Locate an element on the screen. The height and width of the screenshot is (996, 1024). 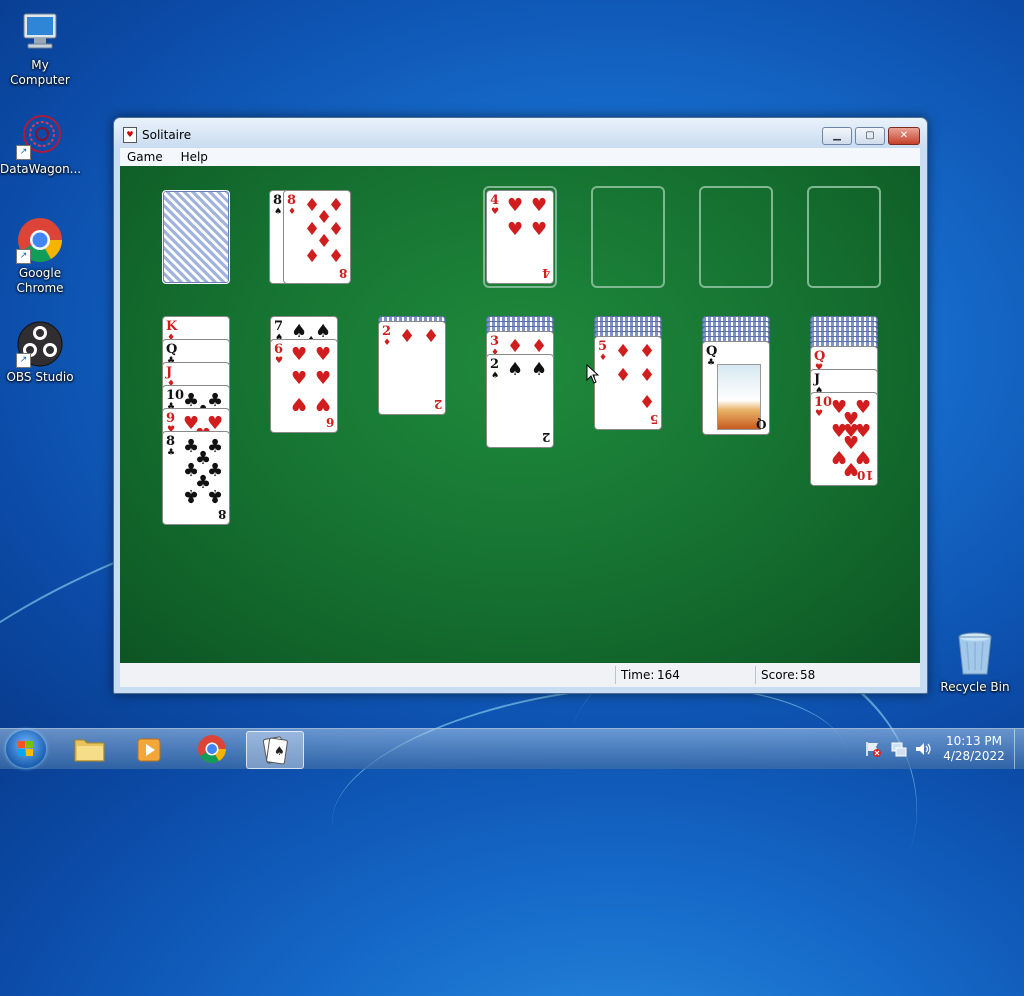
chrome-icon is located at coordinates (212, 749).